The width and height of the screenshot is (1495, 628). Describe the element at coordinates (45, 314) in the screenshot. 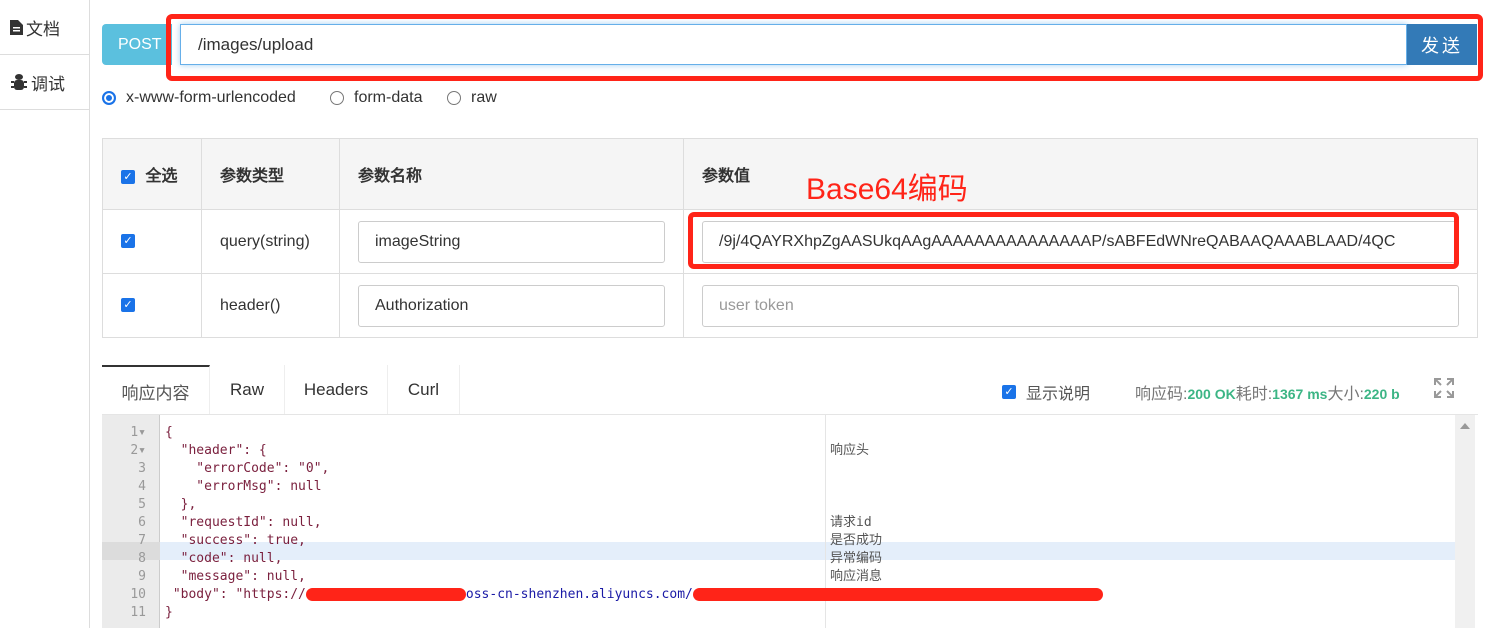

I see `sidebar: 文档 调试` at that location.